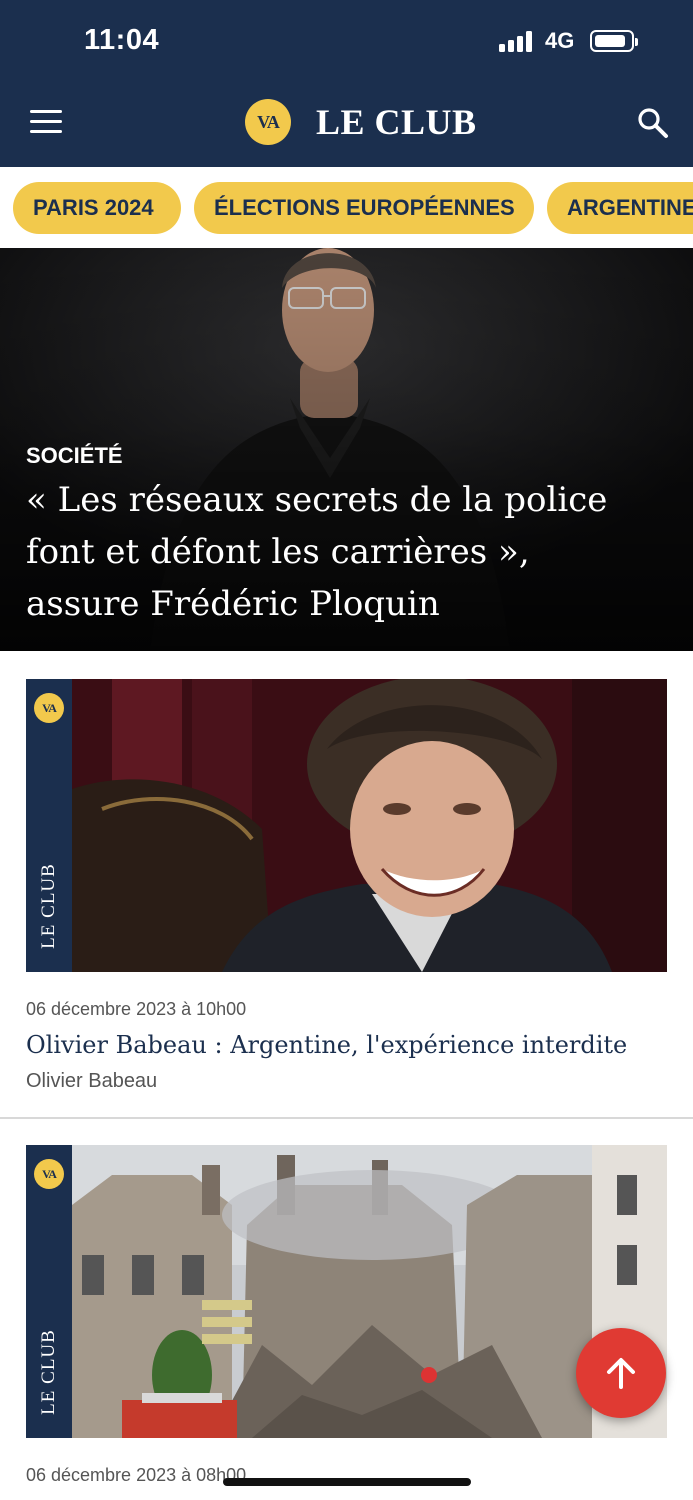 This screenshot has width=693, height=1500. I want to click on battery-icon, so click(614, 41).